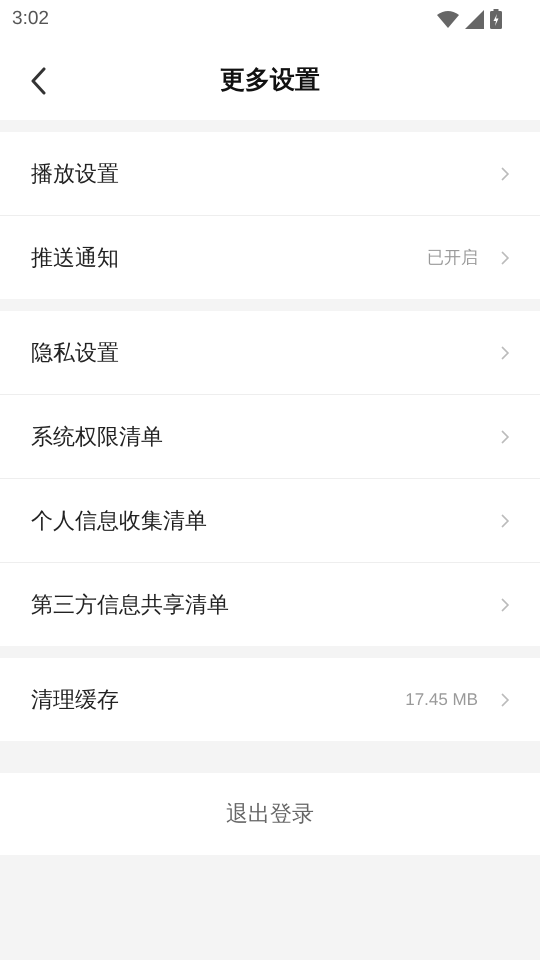  What do you see at coordinates (474, 19) in the screenshot?
I see `signal-icon` at bounding box center [474, 19].